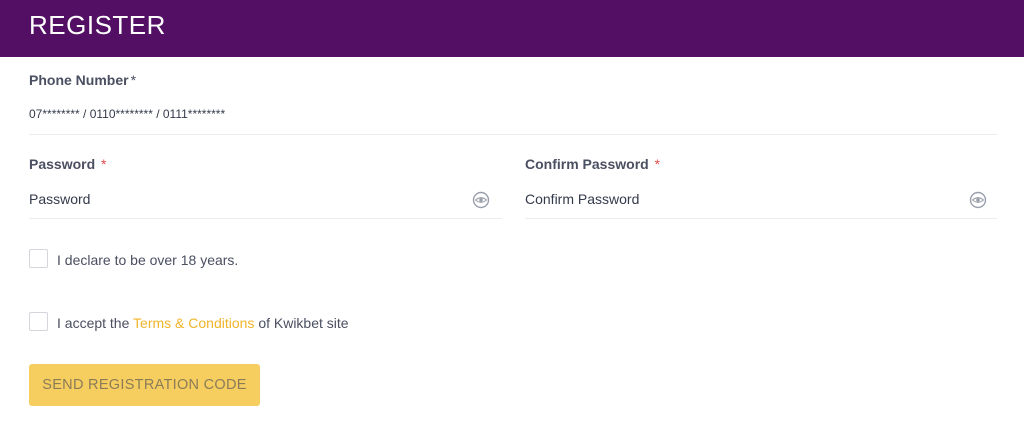 This screenshot has width=1024, height=433. What do you see at coordinates (144, 385) in the screenshot?
I see `send-registration-code-button: SEND REGISTRATION CODE` at bounding box center [144, 385].